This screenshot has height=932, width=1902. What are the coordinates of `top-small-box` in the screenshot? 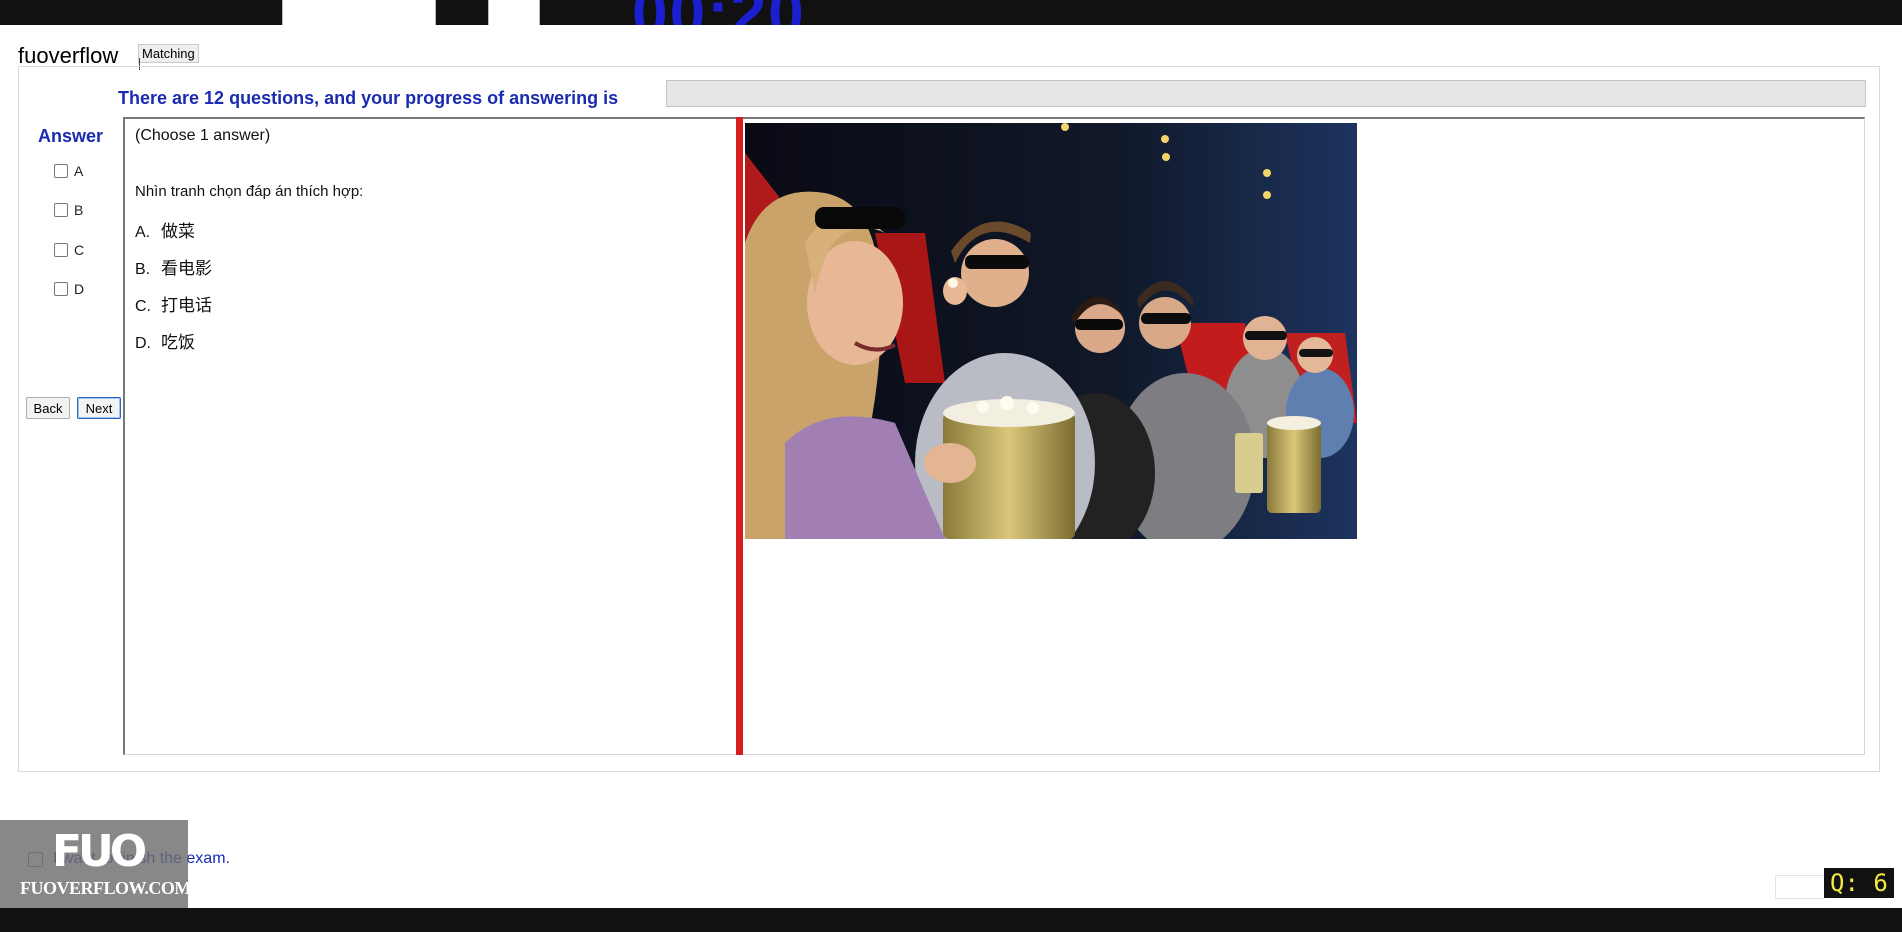 It's located at (514, 12).